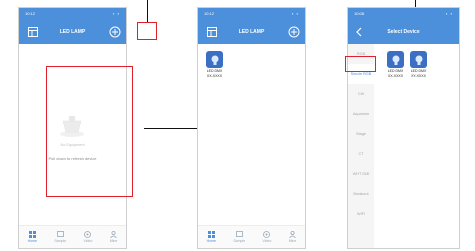 The width and height of the screenshot is (475, 251). Describe the element at coordinates (361, 114) in the screenshot. I see `category-item: Aquarium` at that location.